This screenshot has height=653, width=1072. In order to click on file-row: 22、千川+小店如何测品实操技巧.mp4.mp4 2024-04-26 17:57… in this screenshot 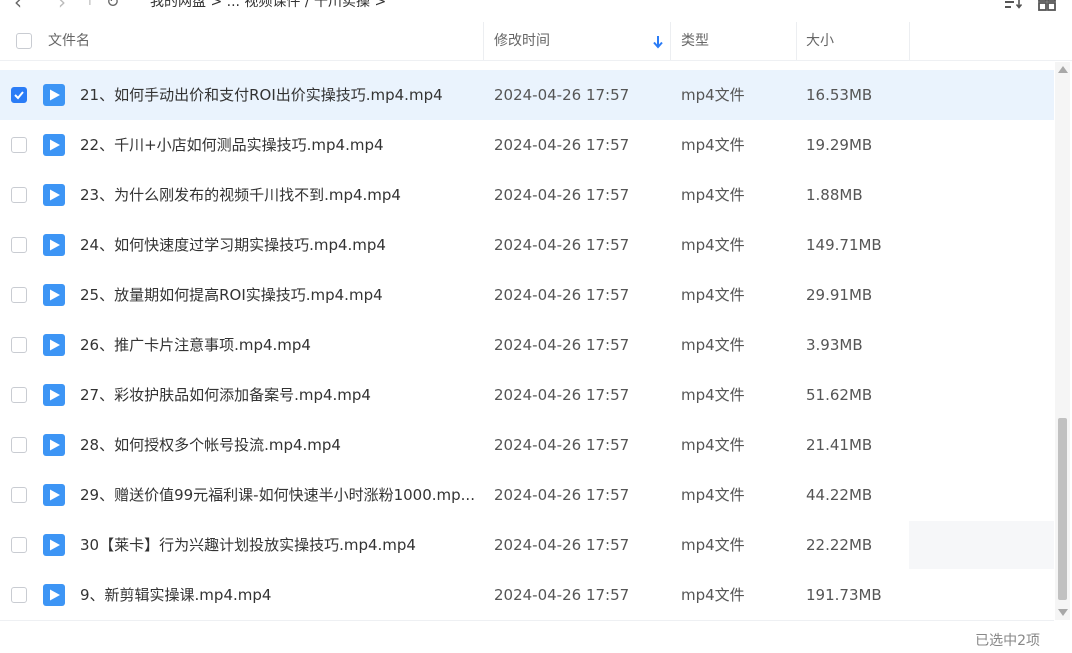, I will do `click(527, 145)`.